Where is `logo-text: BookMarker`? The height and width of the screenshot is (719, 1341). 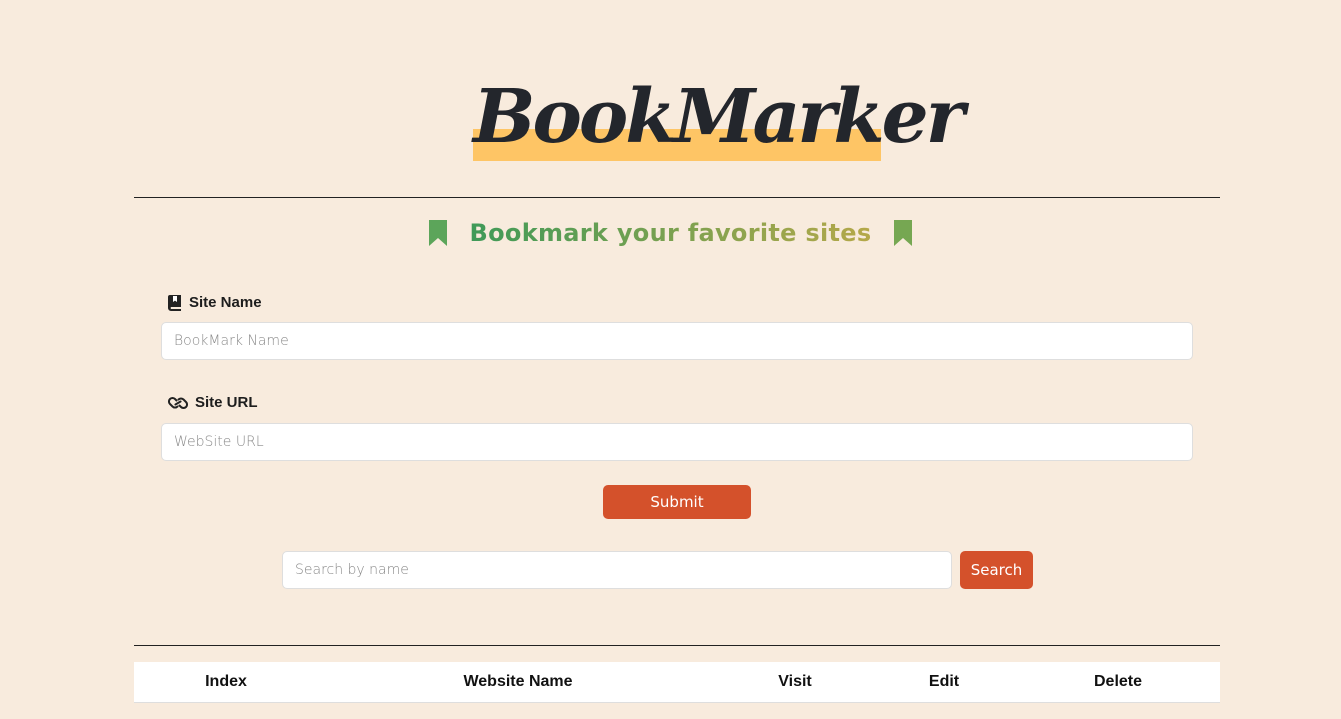
logo-text: BookMarker is located at coordinates (719, 117).